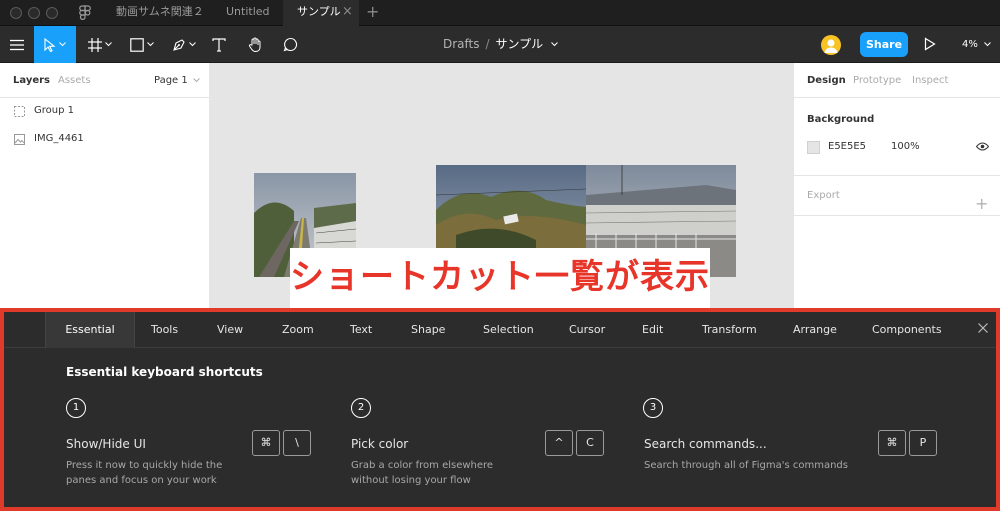 The image size is (1000, 511). What do you see at coordinates (559, 443) in the screenshot?
I see `key-cap: ^` at bounding box center [559, 443].